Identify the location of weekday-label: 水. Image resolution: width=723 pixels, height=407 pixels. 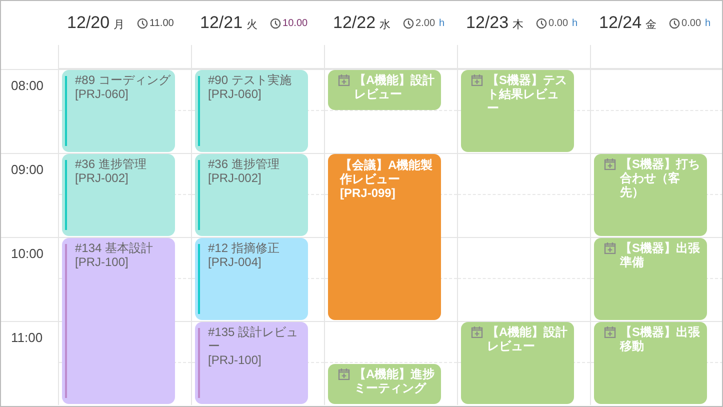
(385, 26).